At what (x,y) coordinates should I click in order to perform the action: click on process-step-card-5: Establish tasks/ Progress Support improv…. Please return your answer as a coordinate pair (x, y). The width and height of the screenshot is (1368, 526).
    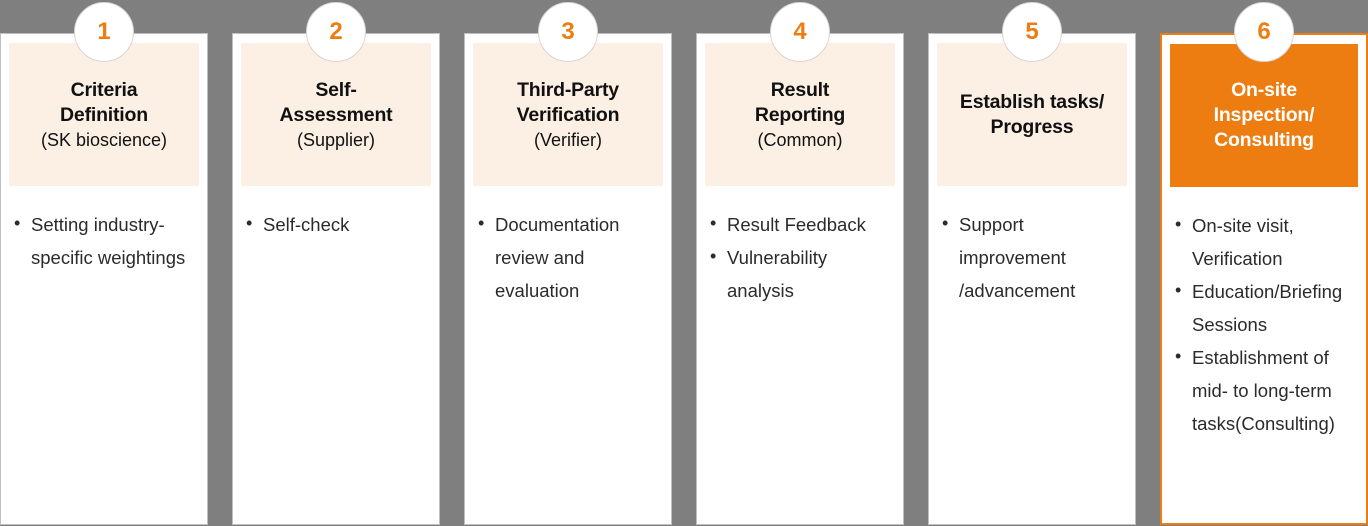
    Looking at the image, I should click on (1032, 279).